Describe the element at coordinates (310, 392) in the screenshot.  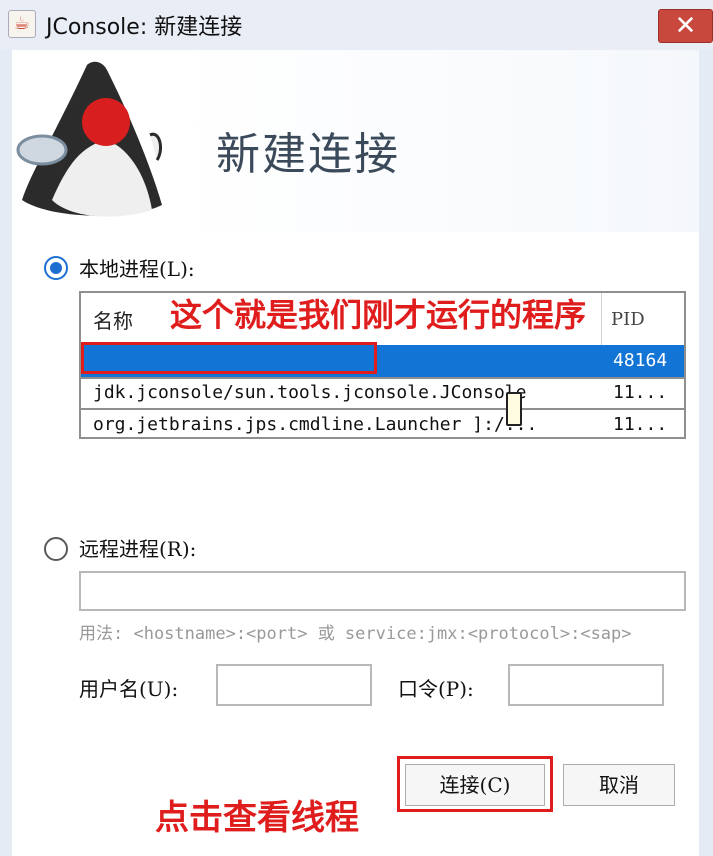
I see `process-name: jdk.jconsole/sun.tools.jconsole.JConsole` at that location.